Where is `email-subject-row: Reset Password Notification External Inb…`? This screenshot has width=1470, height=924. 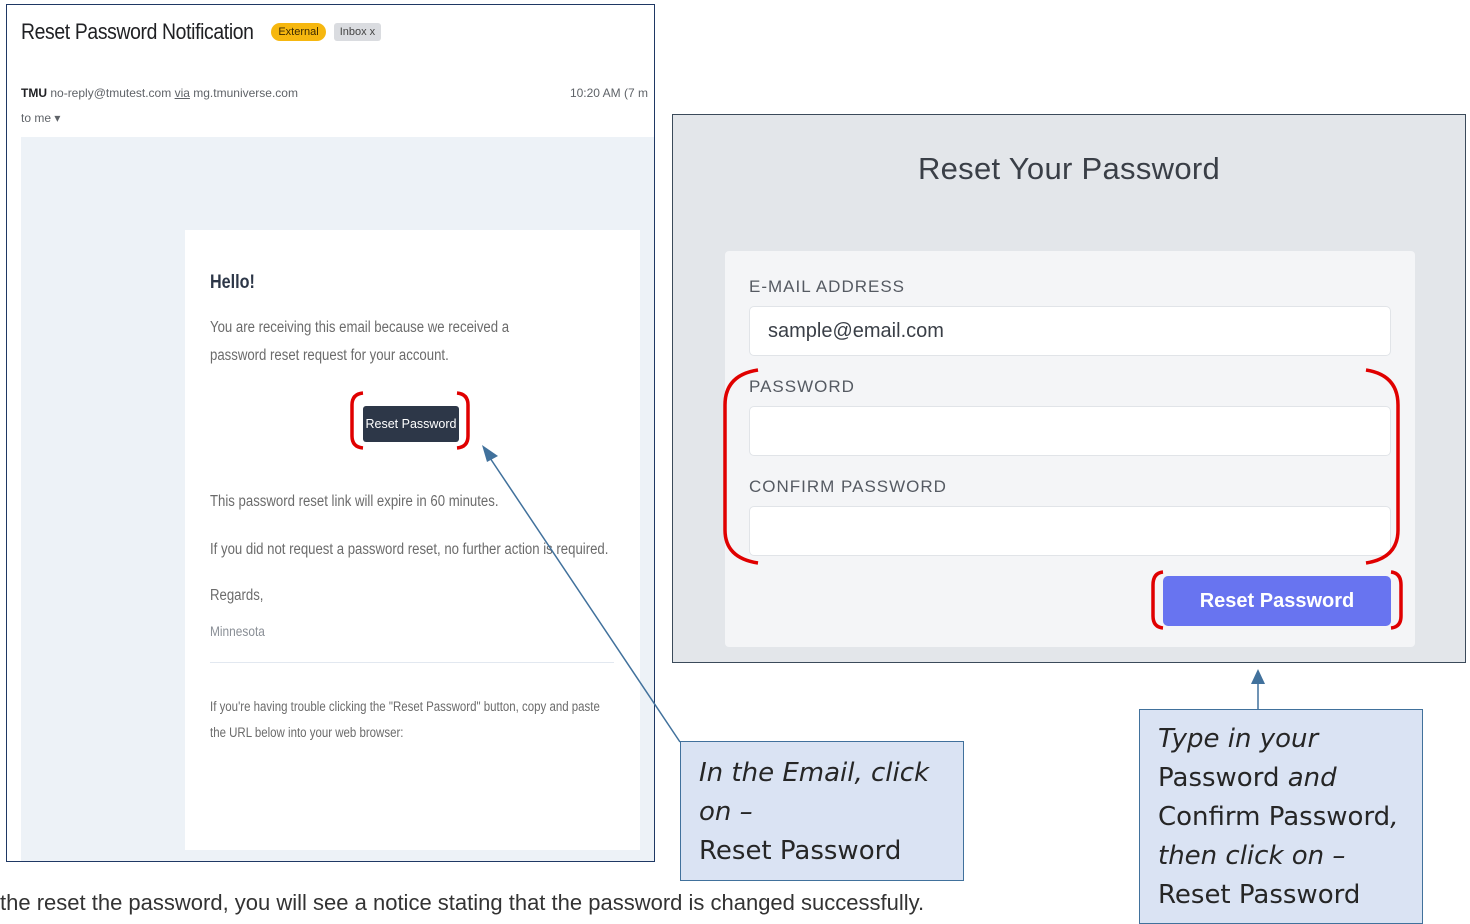 email-subject-row: Reset Password Notification External Inb… is located at coordinates (201, 32).